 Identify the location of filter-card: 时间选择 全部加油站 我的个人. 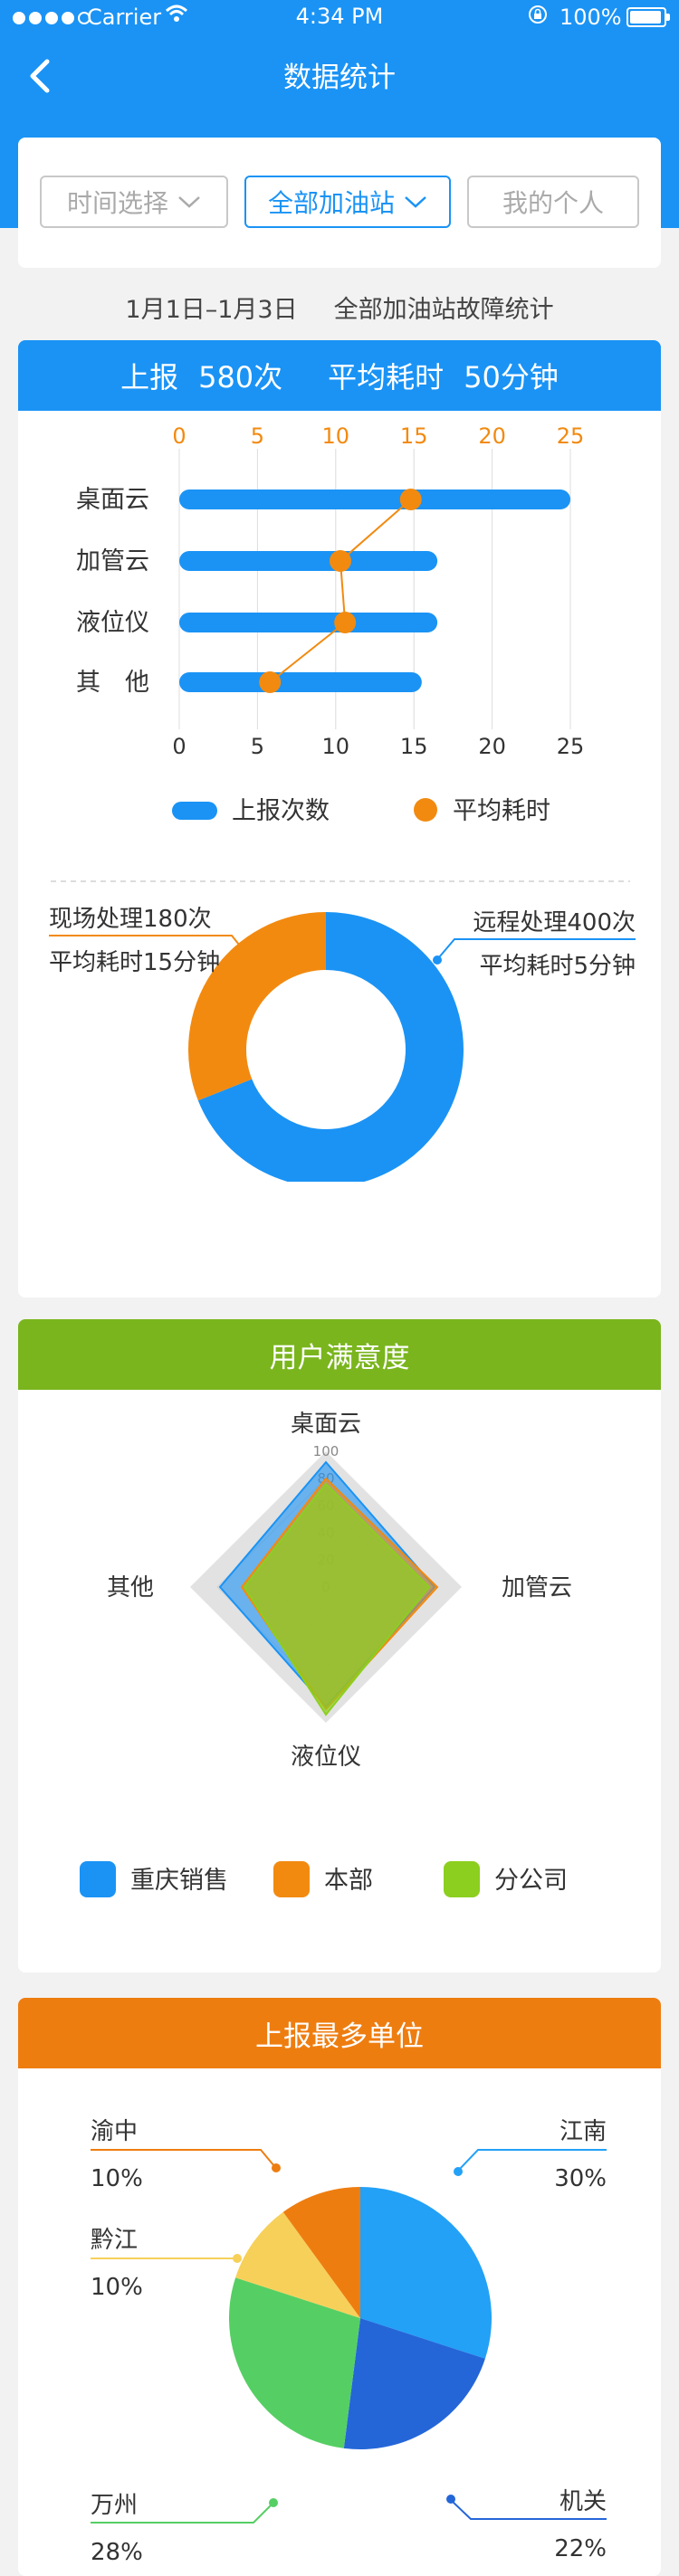
(339, 203).